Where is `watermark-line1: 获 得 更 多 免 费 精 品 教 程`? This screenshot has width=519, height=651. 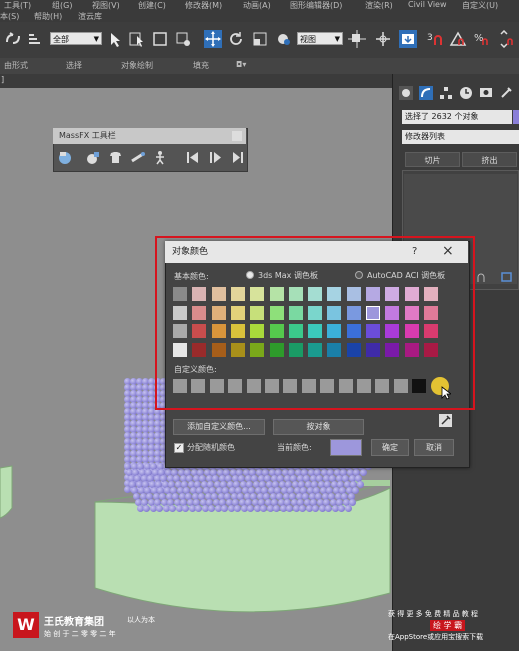
watermark-line1: 获 得 更 多 免 费 精 品 教 程 is located at coordinates (433, 614).